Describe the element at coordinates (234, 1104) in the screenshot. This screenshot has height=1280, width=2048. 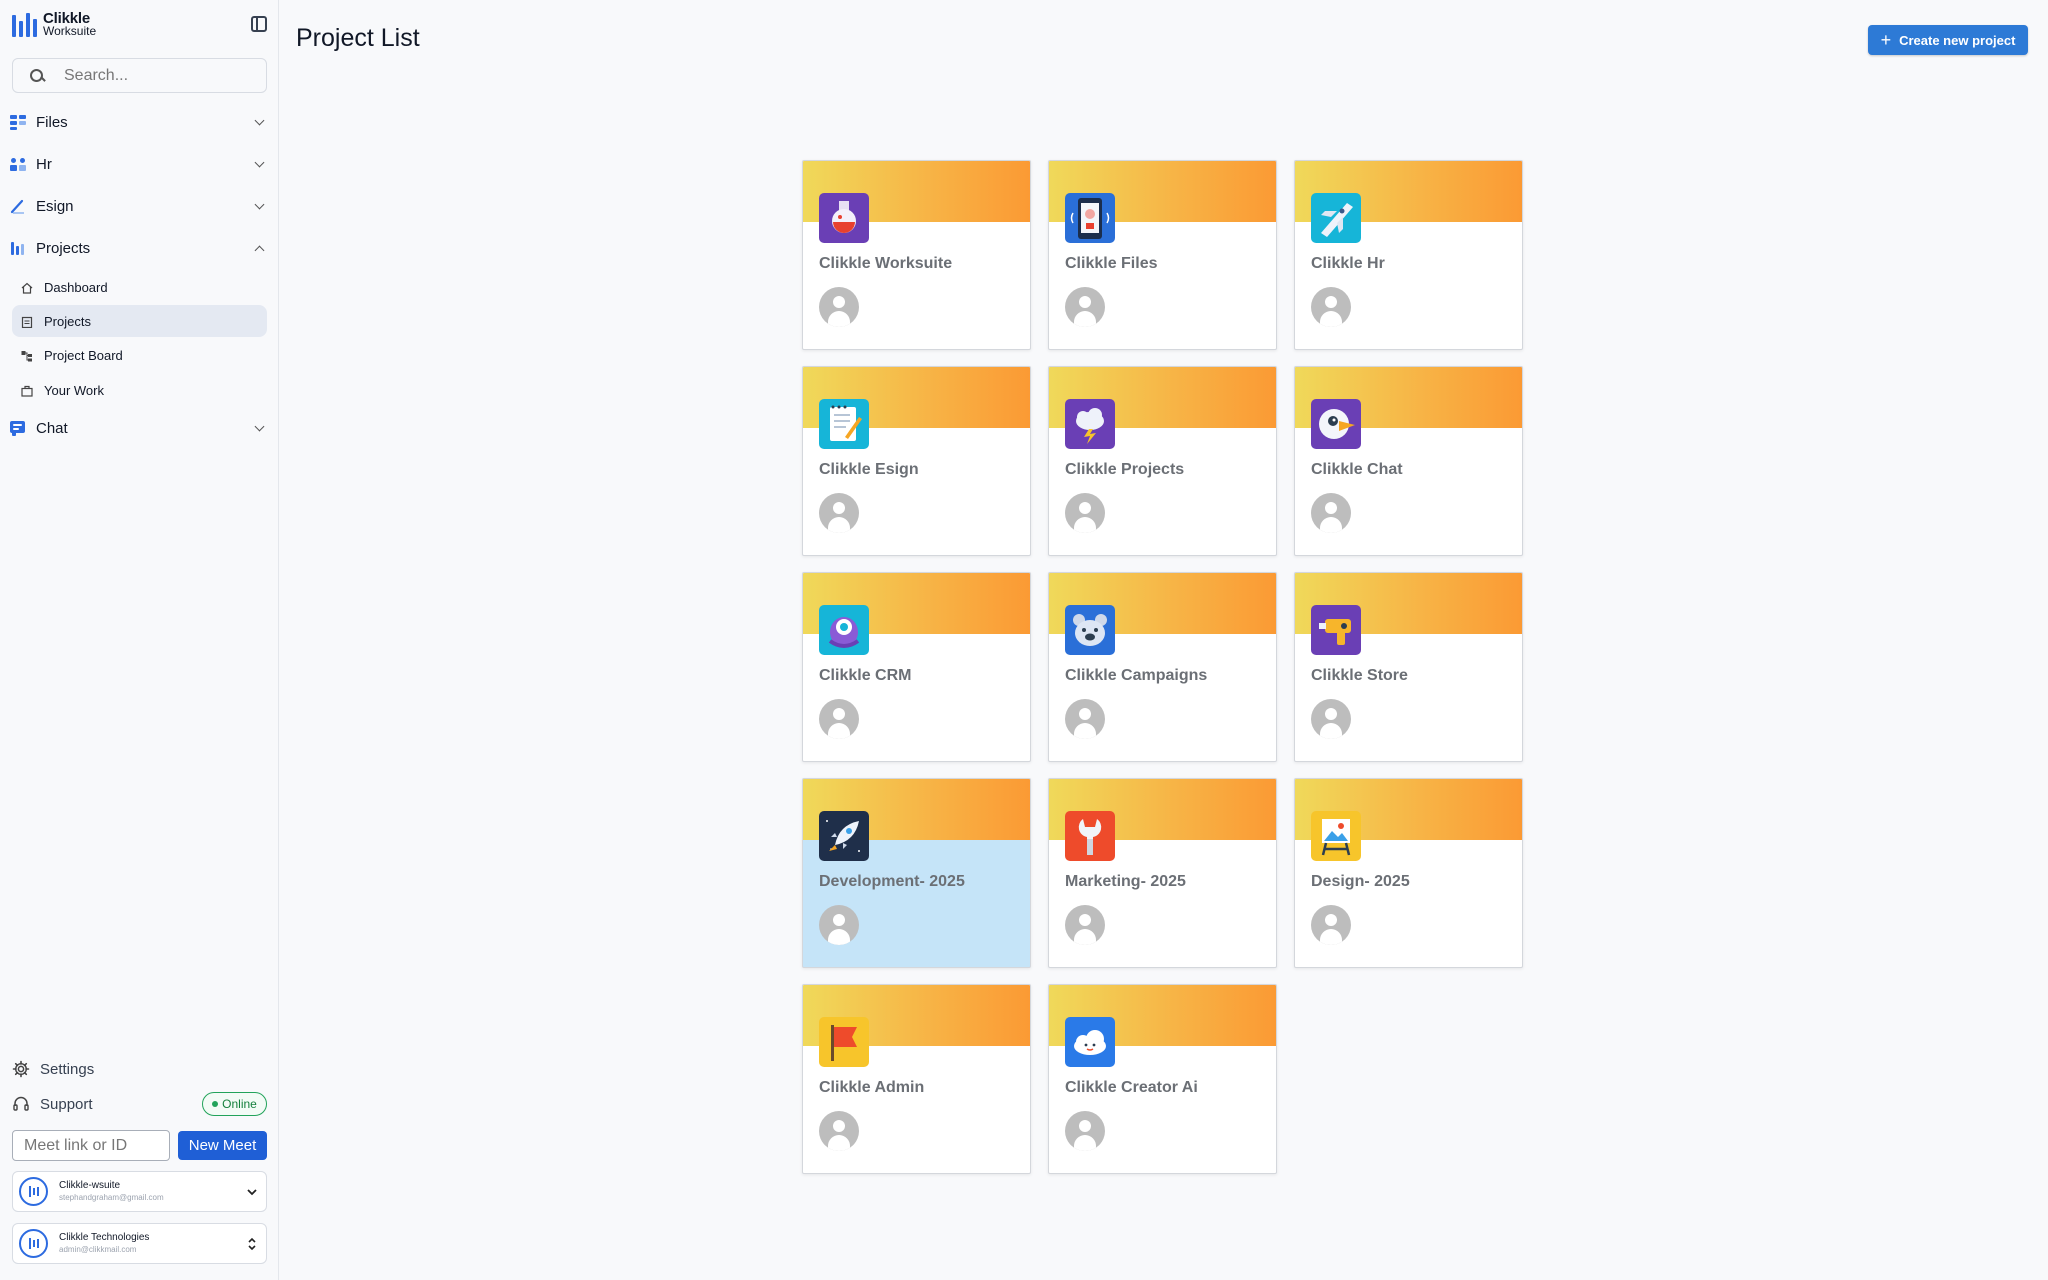
I see `status-badge: Online` at that location.